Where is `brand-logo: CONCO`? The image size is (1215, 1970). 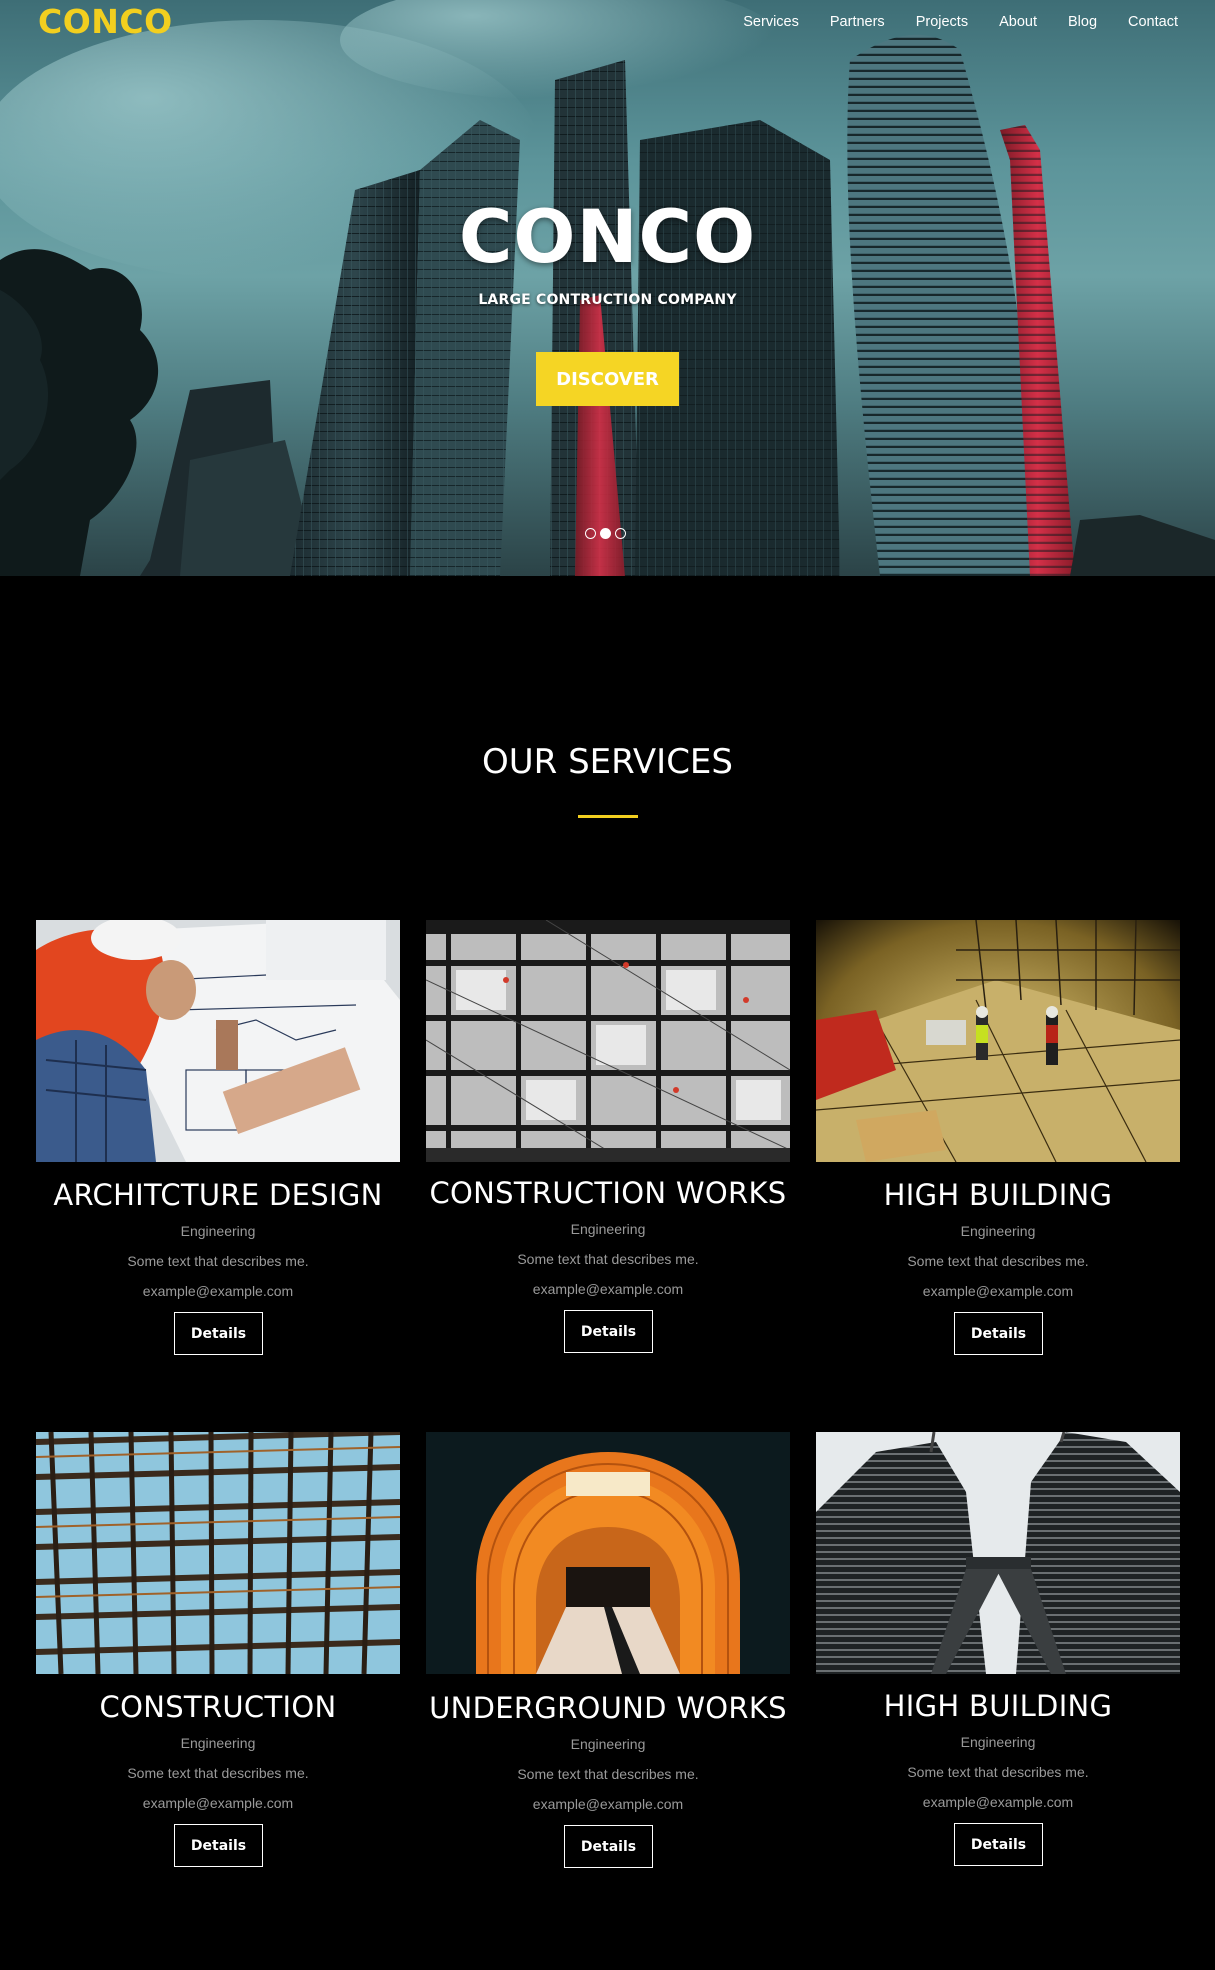
brand-logo: CONCO is located at coordinates (105, 21).